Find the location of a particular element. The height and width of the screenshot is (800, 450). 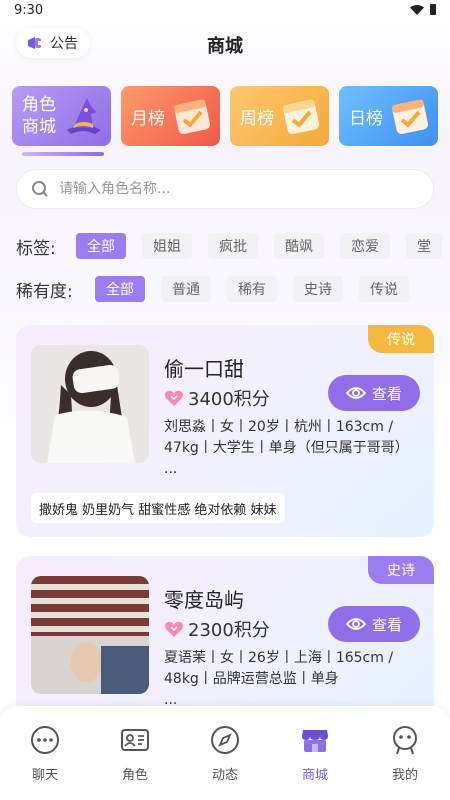

page-title: 商城 is located at coordinates (225, 46).